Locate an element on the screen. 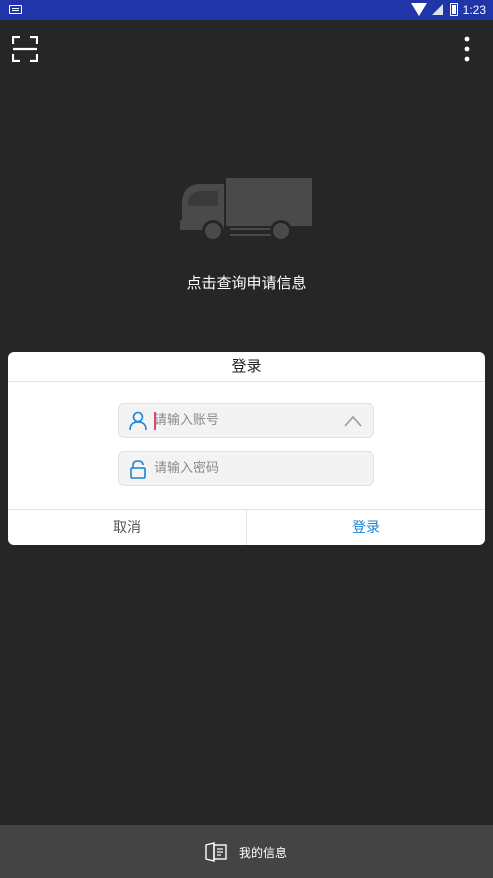 The height and width of the screenshot is (878, 493). wifi-icon is located at coordinates (419, 9).